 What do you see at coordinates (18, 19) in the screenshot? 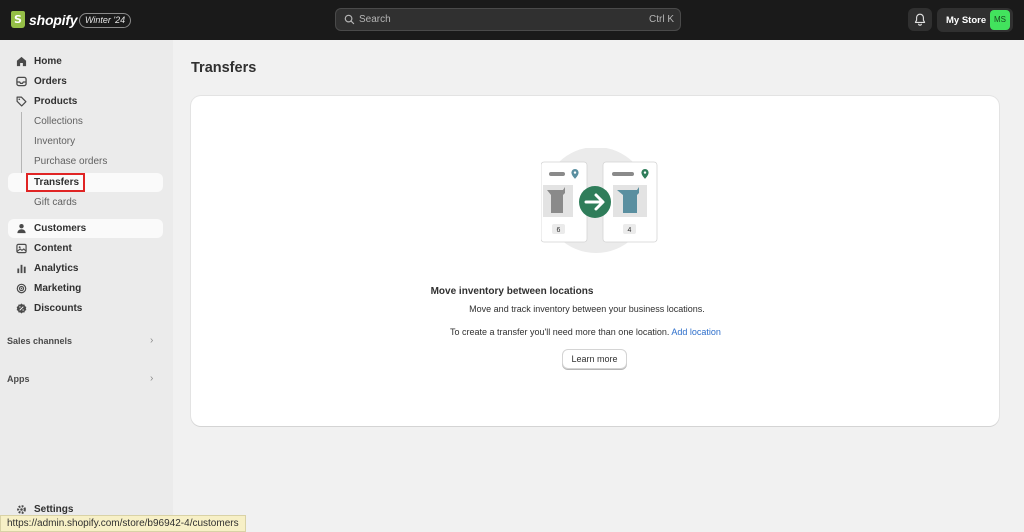
I see `shopify-bag-icon` at bounding box center [18, 19].